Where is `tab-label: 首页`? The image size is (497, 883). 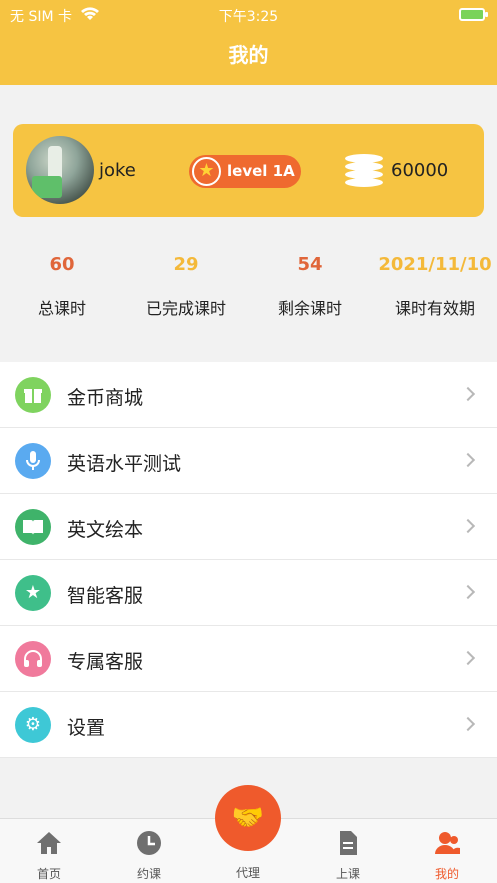 tab-label: 首页 is located at coordinates (48, 874).